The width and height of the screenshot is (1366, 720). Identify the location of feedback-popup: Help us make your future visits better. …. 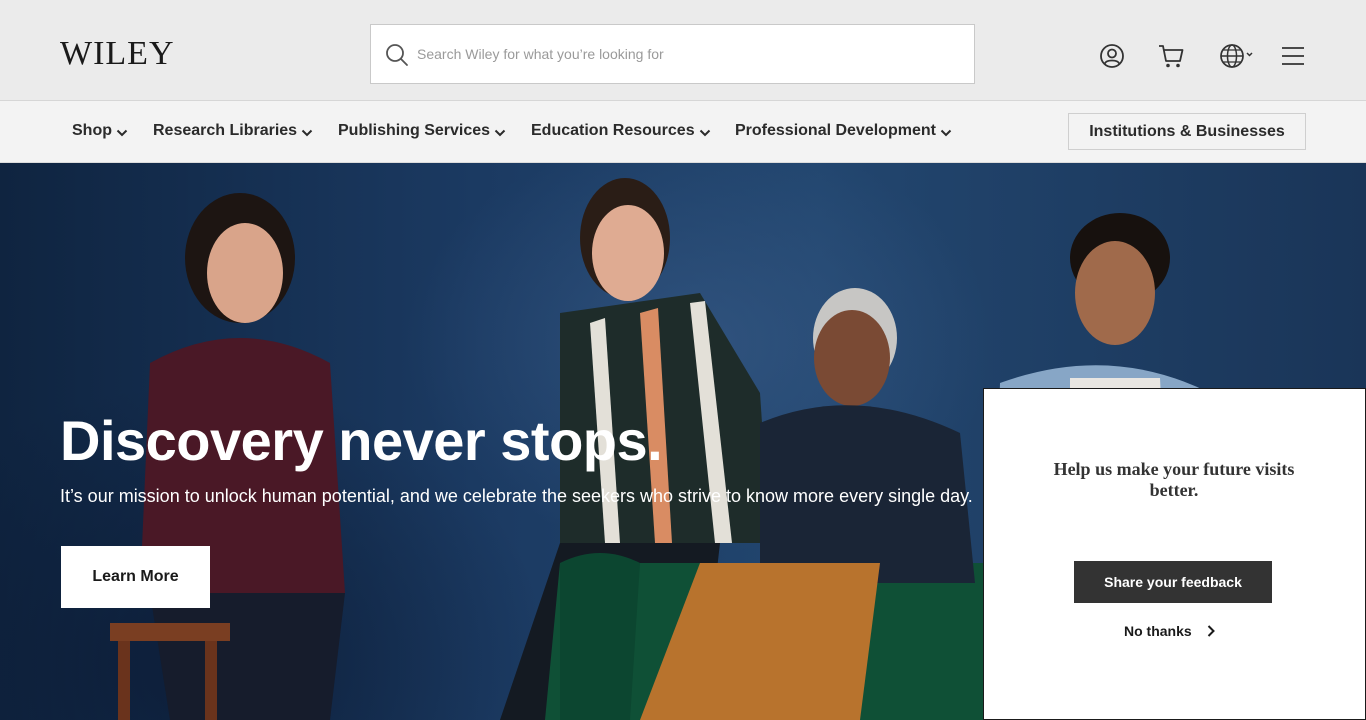
(1174, 554).